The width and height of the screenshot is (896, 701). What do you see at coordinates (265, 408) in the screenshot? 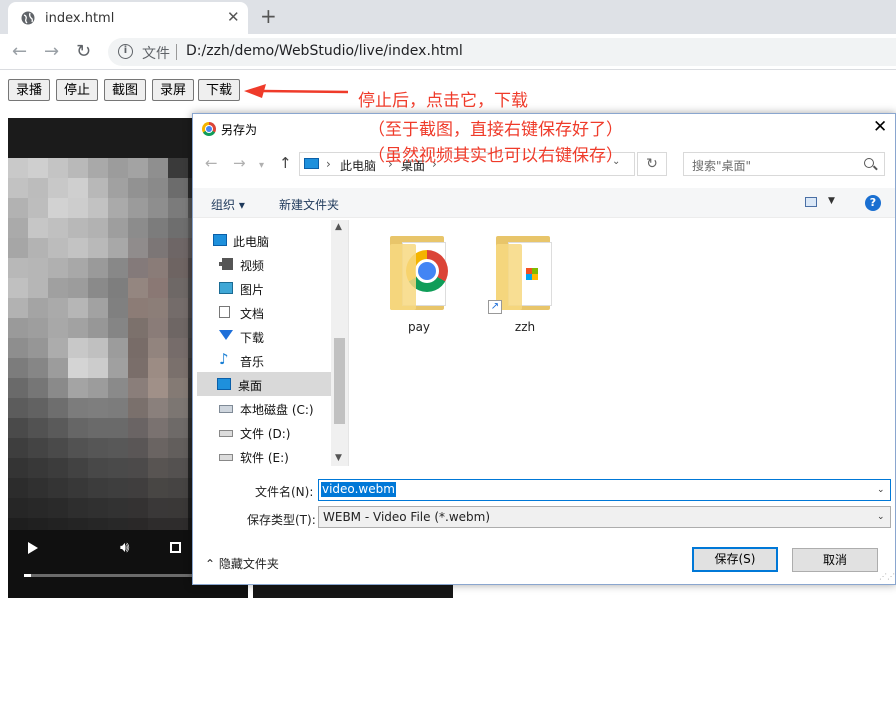
I see `nav-item: 本地磁盘 (C:)` at bounding box center [265, 408].